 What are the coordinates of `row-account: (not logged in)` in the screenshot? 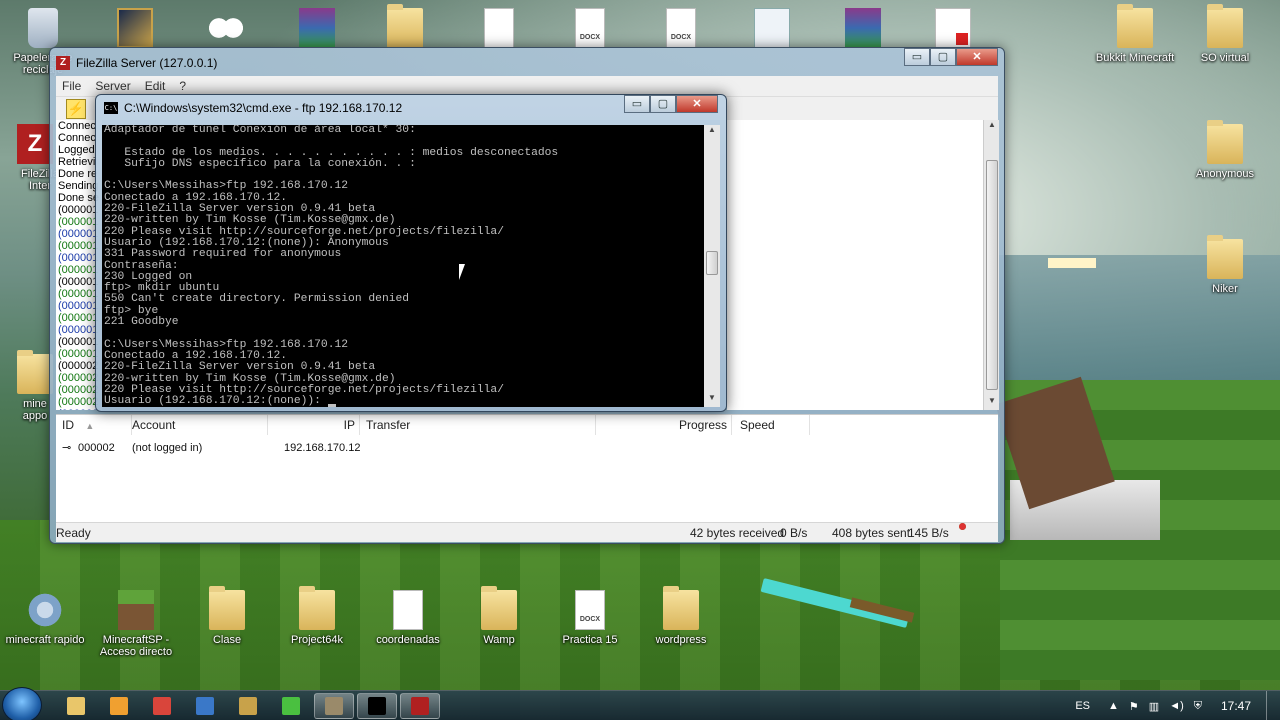 It's located at (167, 448).